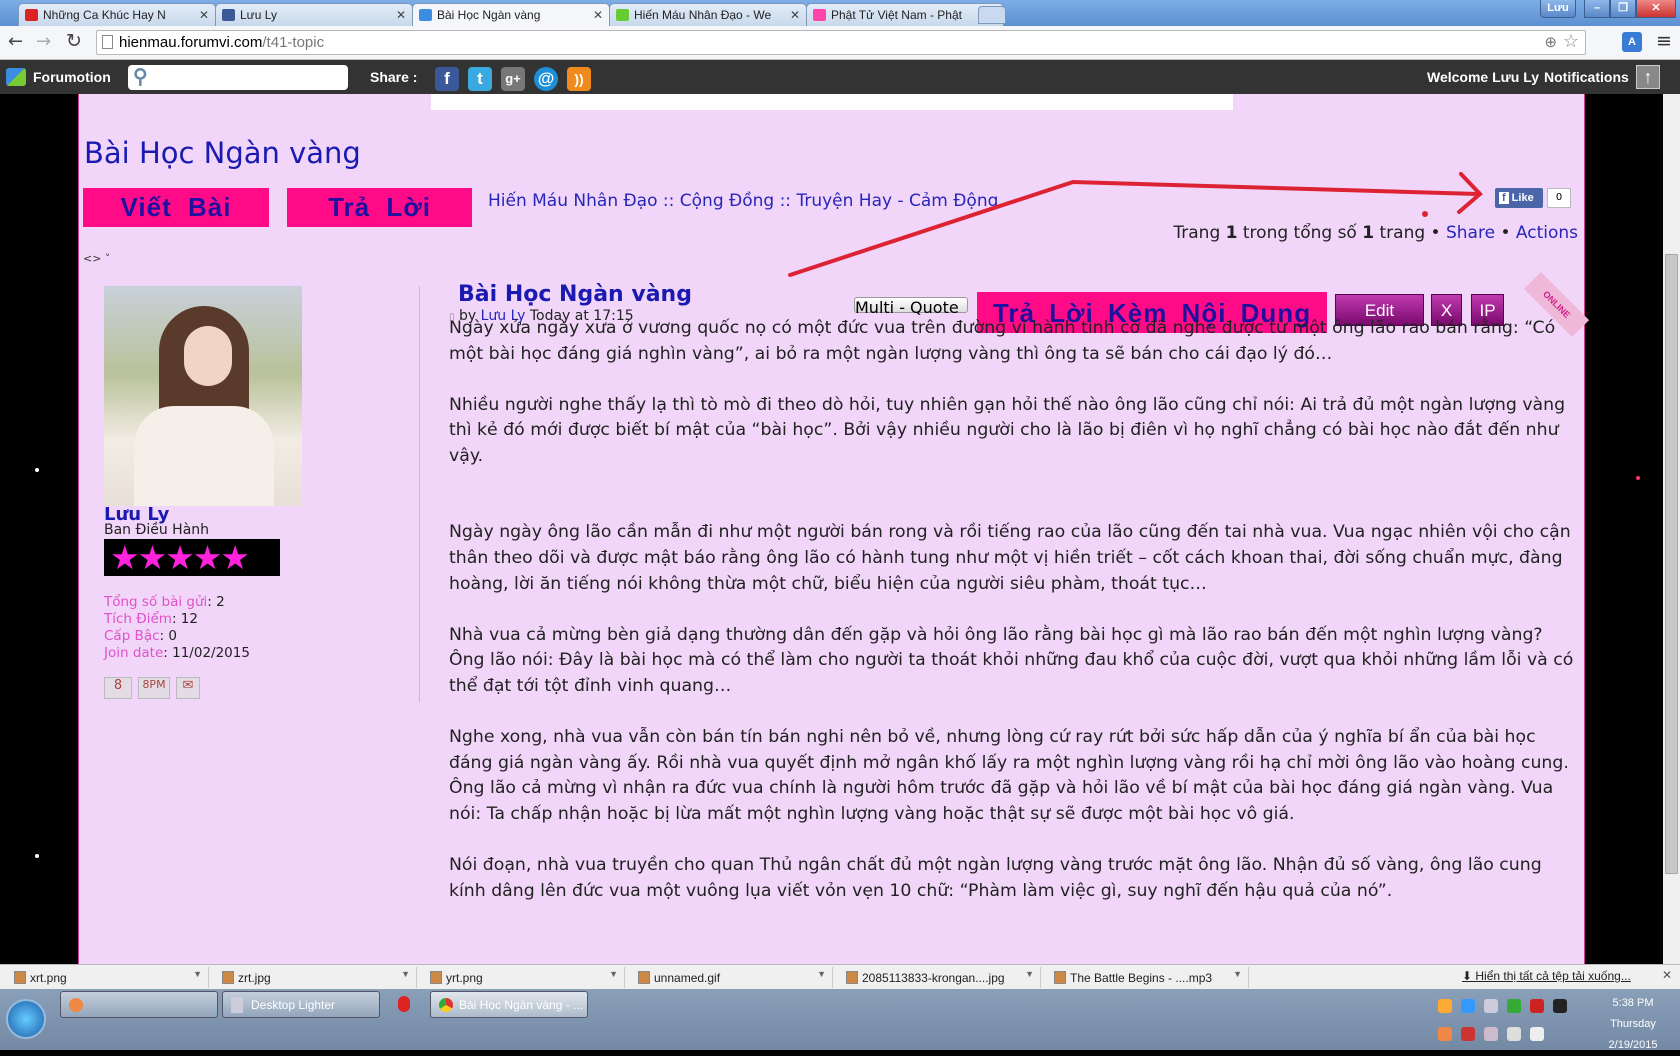 The image size is (1680, 1056). Describe the element at coordinates (118, 688) in the screenshot. I see `profile-icon: 8` at that location.